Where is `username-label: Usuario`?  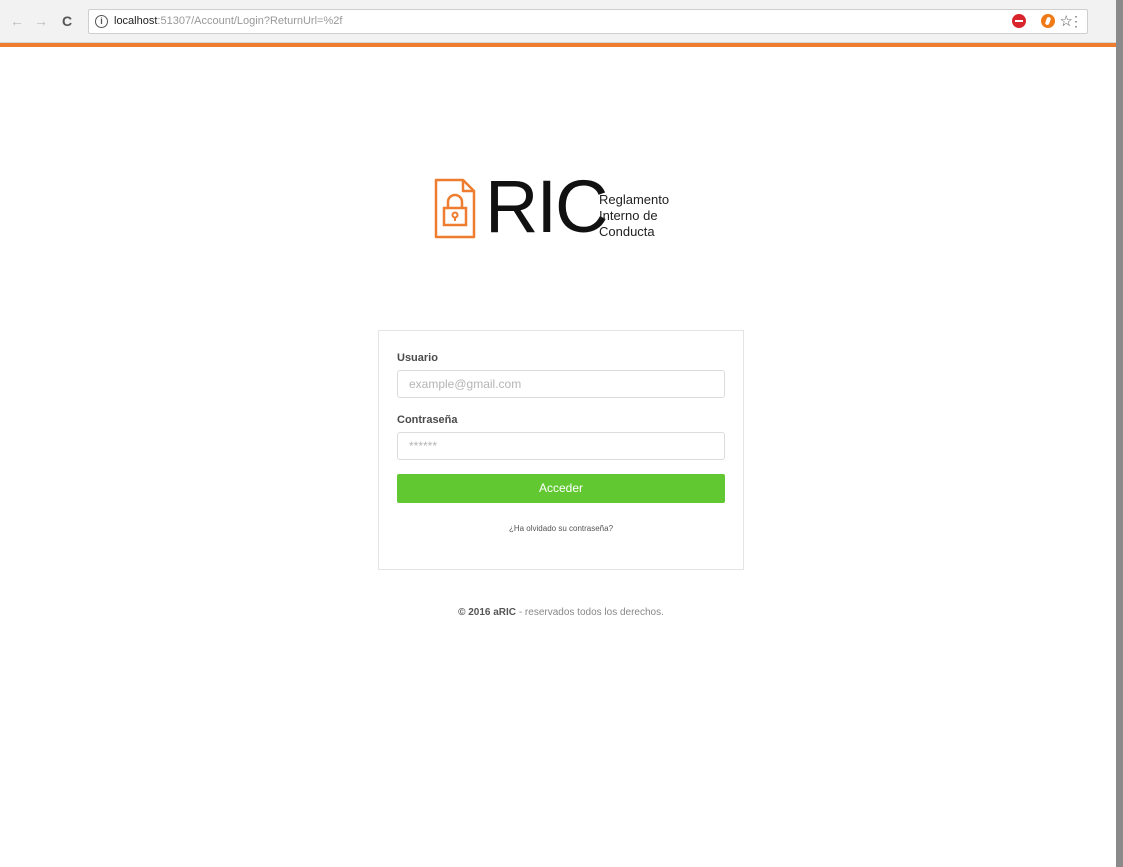
username-label: Usuario is located at coordinates (417, 358).